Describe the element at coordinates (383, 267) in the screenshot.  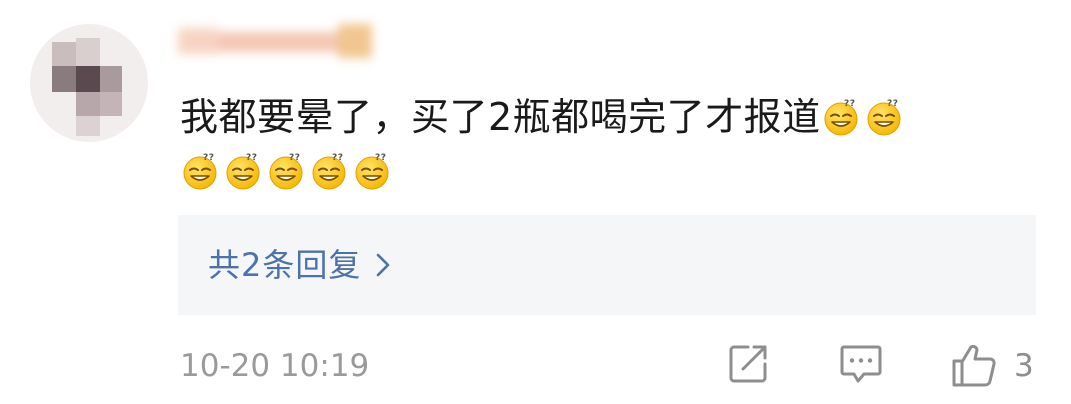
I see `chevron-right-icon` at that location.